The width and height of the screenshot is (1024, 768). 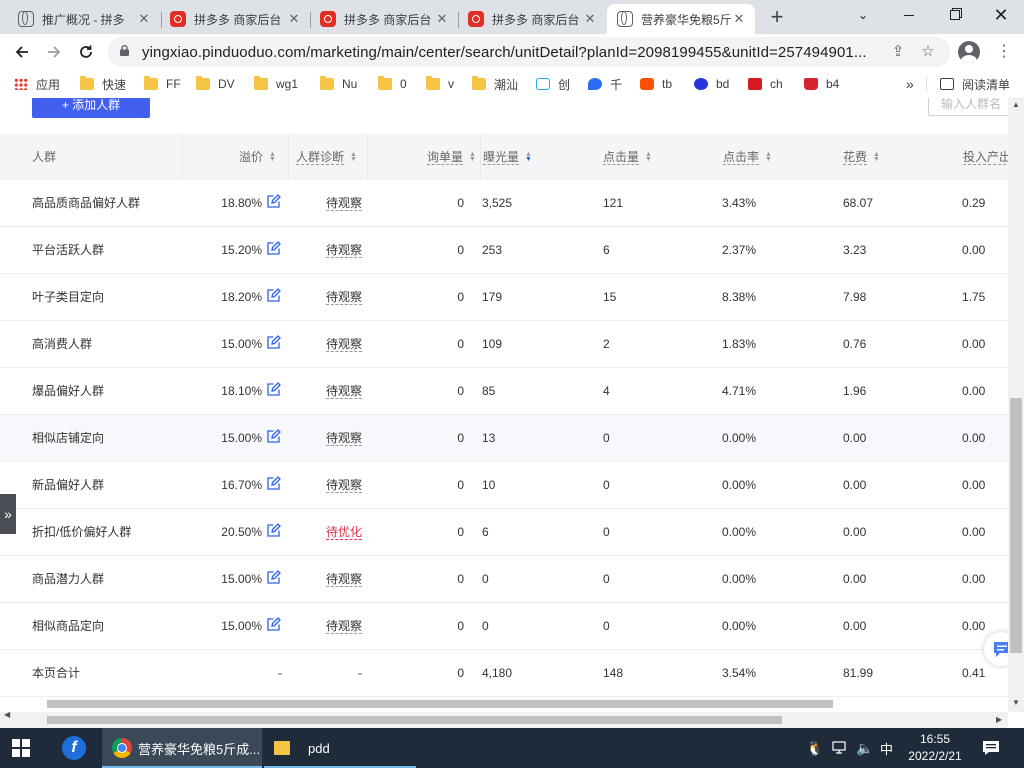 I want to click on header-impressions: 曝光量 ▲ ▼, so click(x=507, y=157).